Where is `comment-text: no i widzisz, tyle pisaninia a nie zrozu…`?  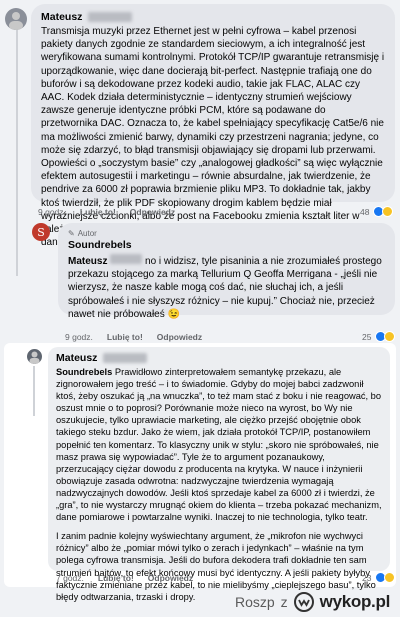 comment-text: no i widzisz, tyle pisaninia a nie zrozu… is located at coordinates (225, 288).